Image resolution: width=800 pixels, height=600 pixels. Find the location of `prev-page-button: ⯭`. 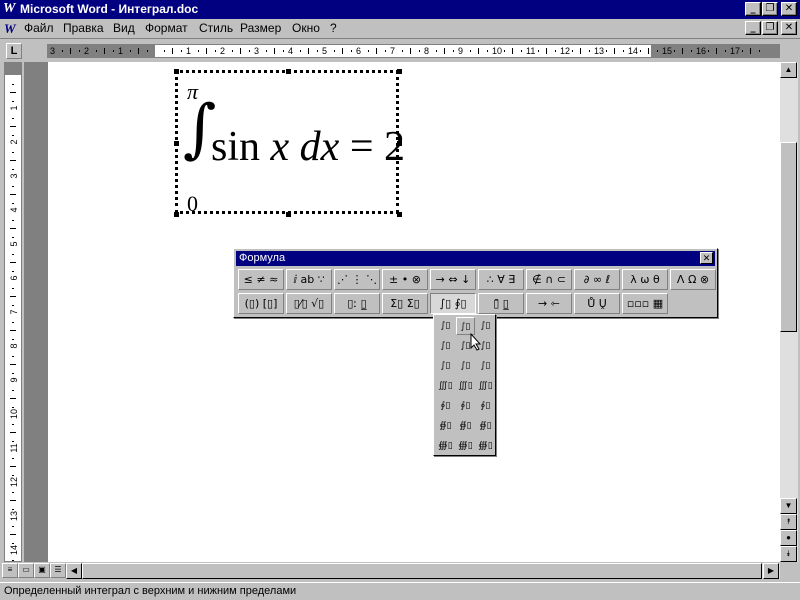

prev-page-button: ⯭ is located at coordinates (788, 522).